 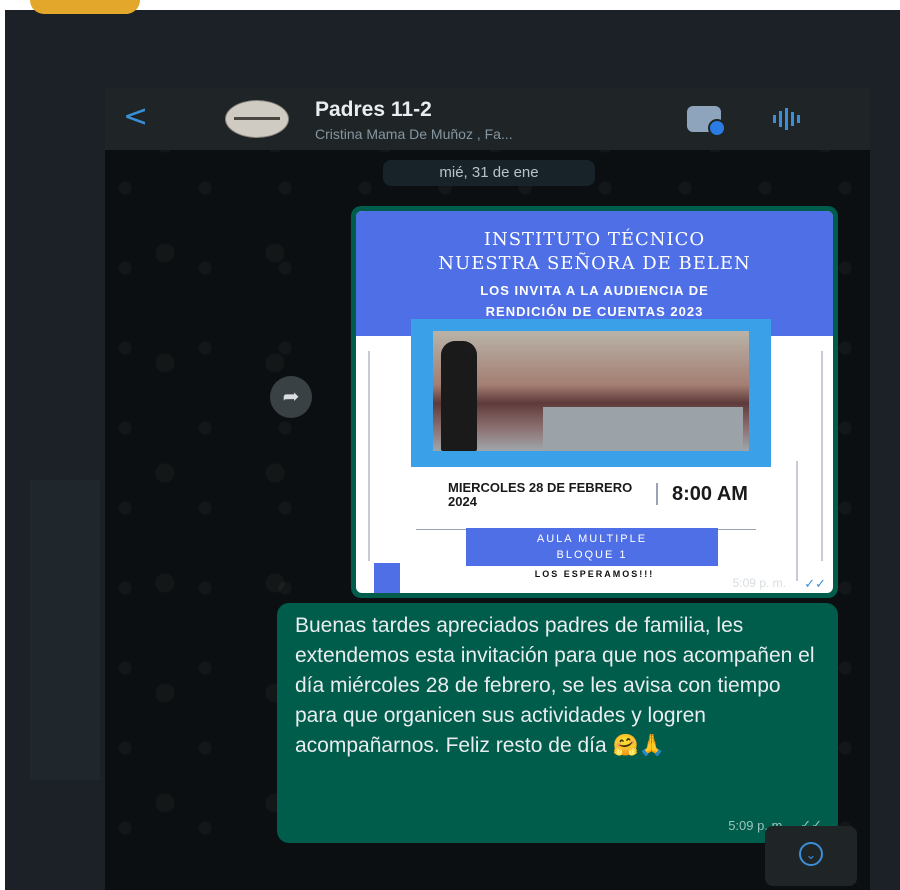 What do you see at coordinates (594, 311) in the screenshot?
I see `poster-event-name: RENDICIÓN DE CUENTAS 2023` at bounding box center [594, 311].